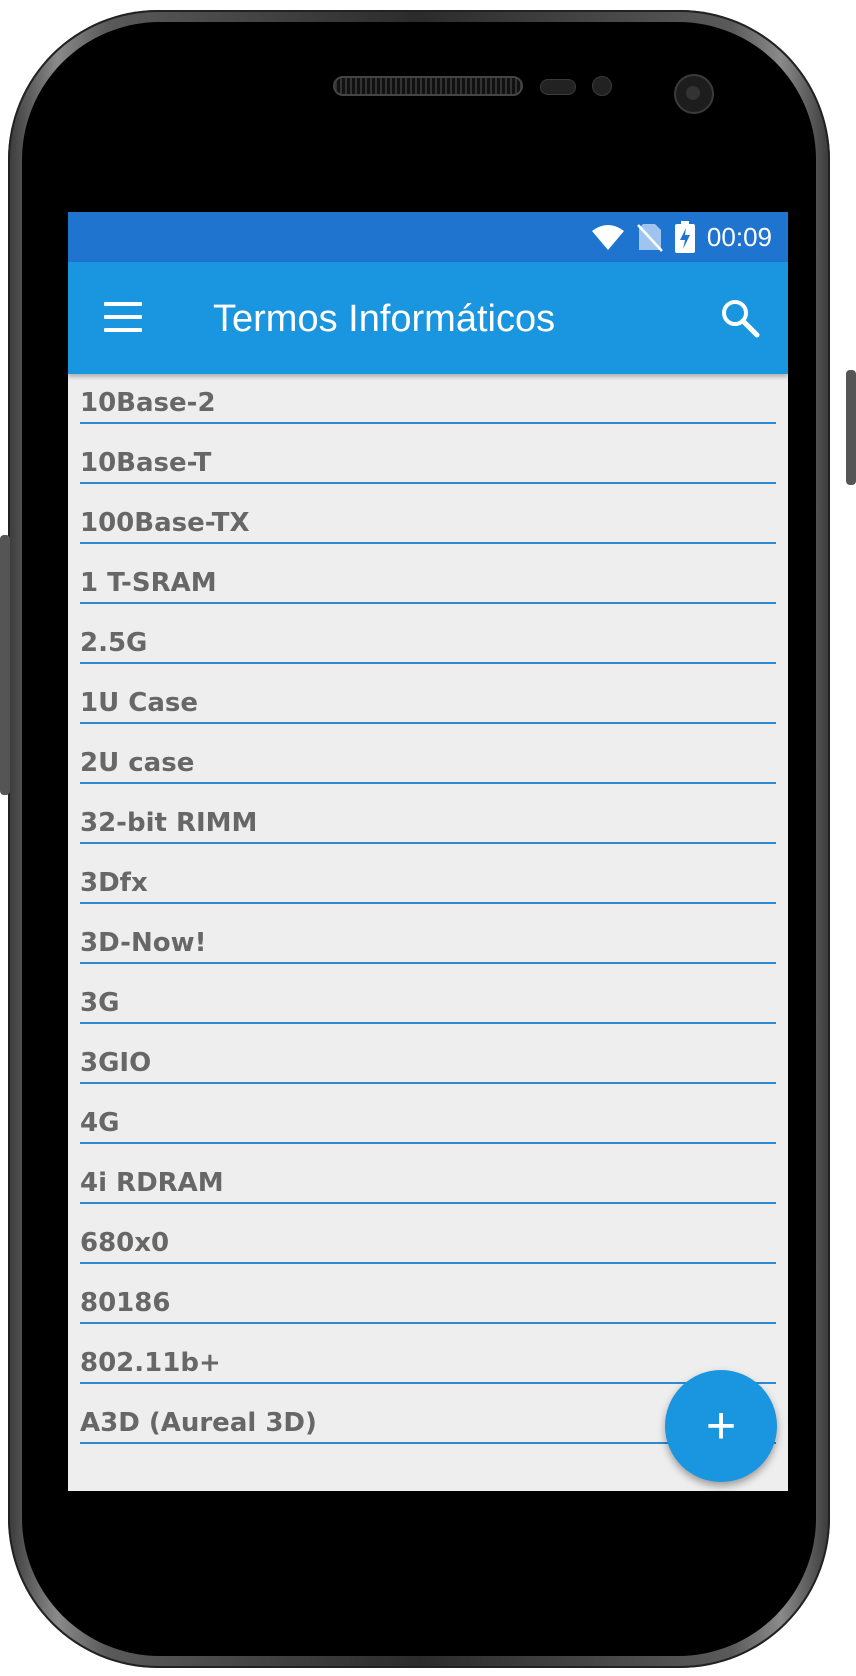 The height and width of the screenshot is (1676, 856). I want to click on list-item: 2.5G, so click(428, 634).